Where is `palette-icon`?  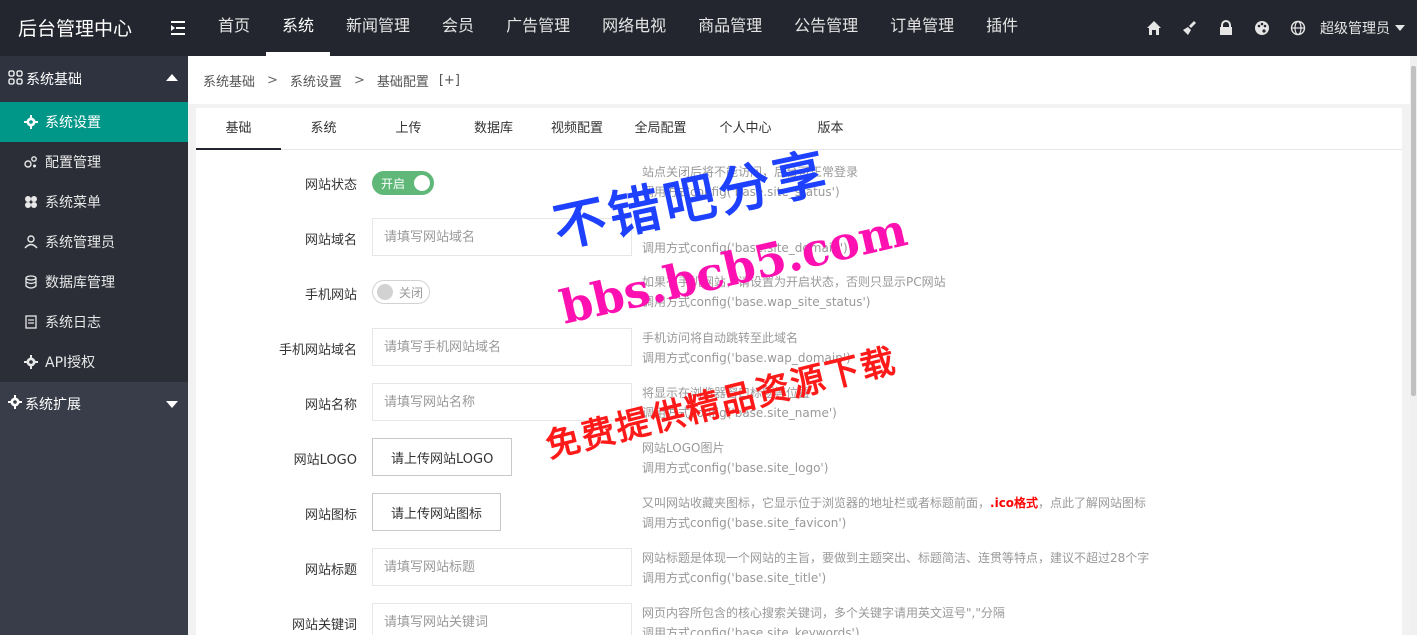
palette-icon is located at coordinates (1262, 28).